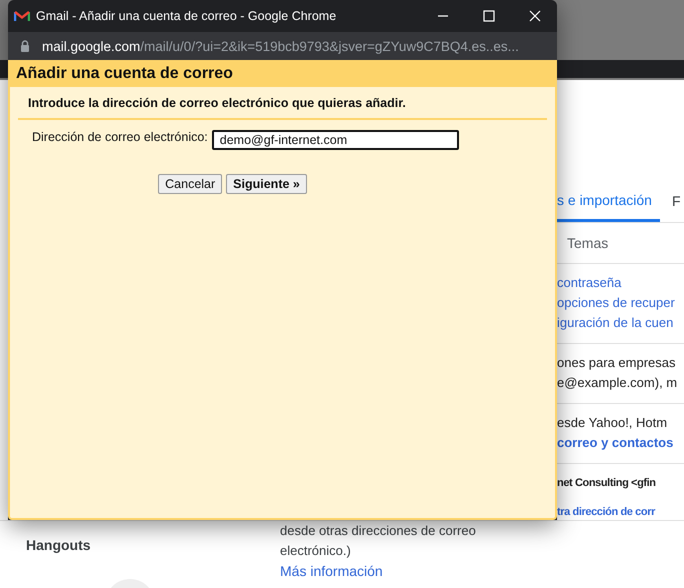 The width and height of the screenshot is (684, 588). Describe the element at coordinates (620, 283) in the screenshot. I see `settings-link: contraseña` at that location.